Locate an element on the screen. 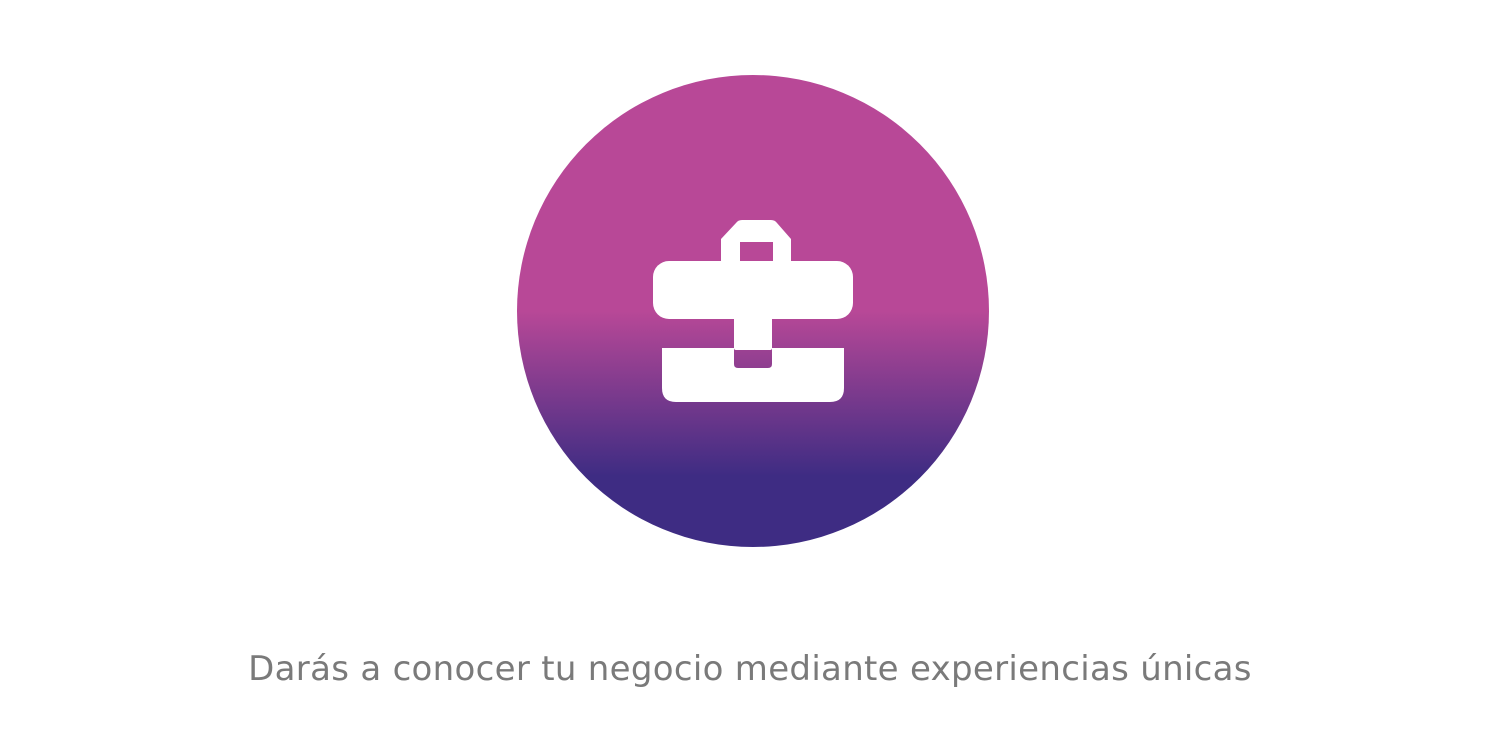  briefcase-icon is located at coordinates (753, 311).